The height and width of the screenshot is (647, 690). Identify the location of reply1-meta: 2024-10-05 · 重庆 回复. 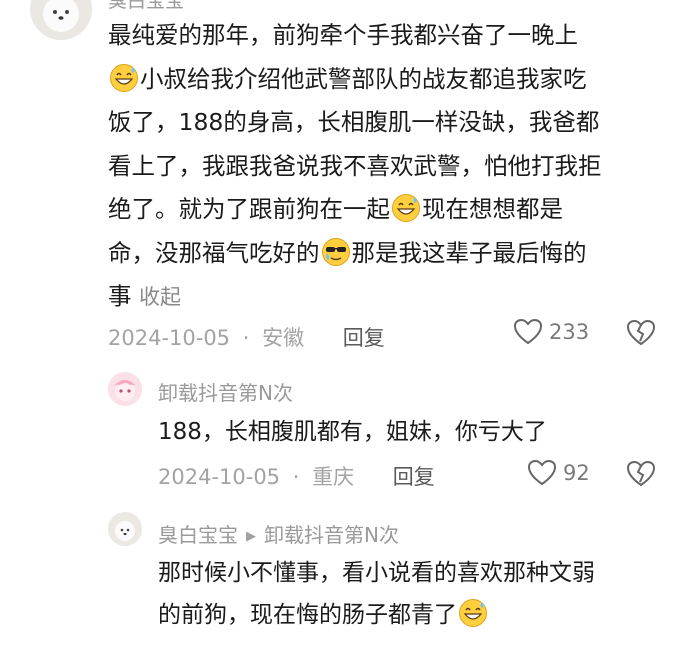
(296, 476).